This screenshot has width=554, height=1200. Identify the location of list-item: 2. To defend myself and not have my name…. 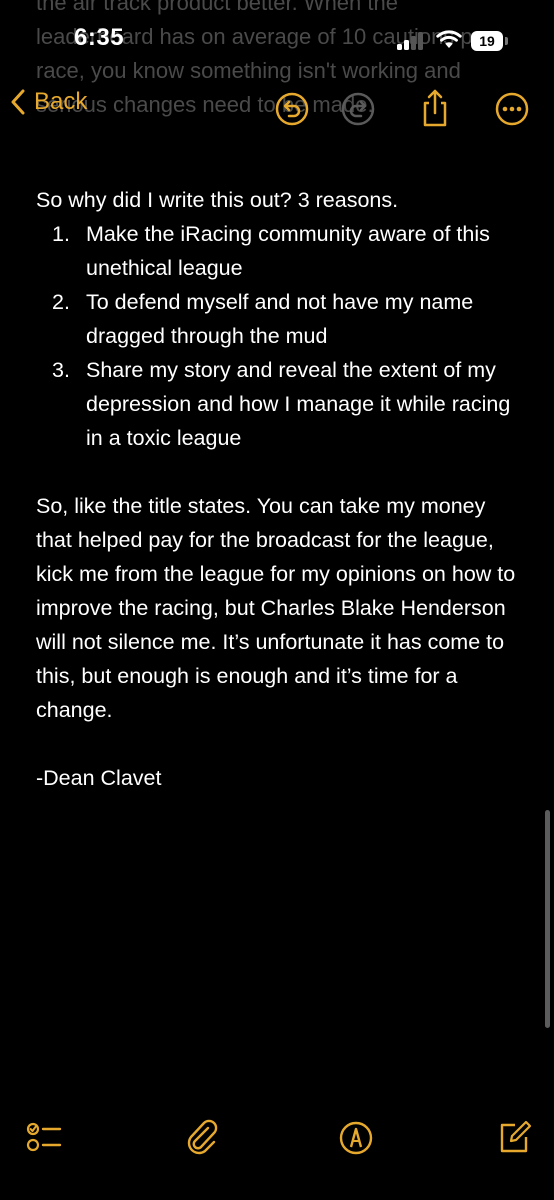
(281, 319).